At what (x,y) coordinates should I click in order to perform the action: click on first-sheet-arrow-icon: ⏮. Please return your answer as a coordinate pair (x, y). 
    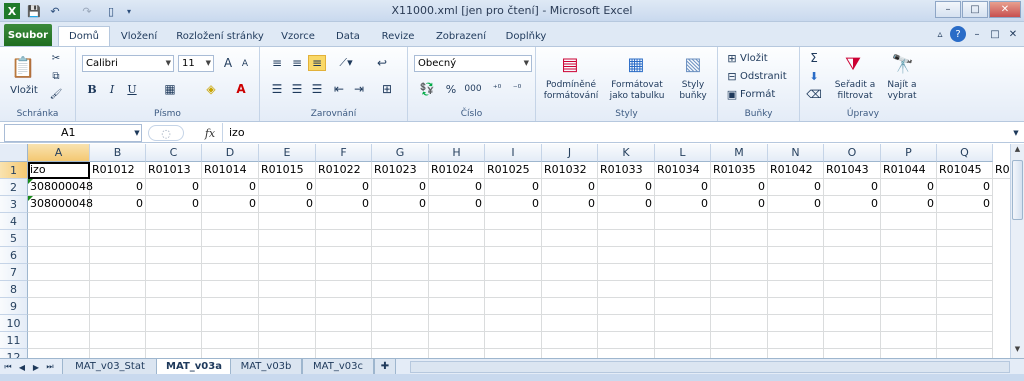
    Looking at the image, I should click on (8, 367).